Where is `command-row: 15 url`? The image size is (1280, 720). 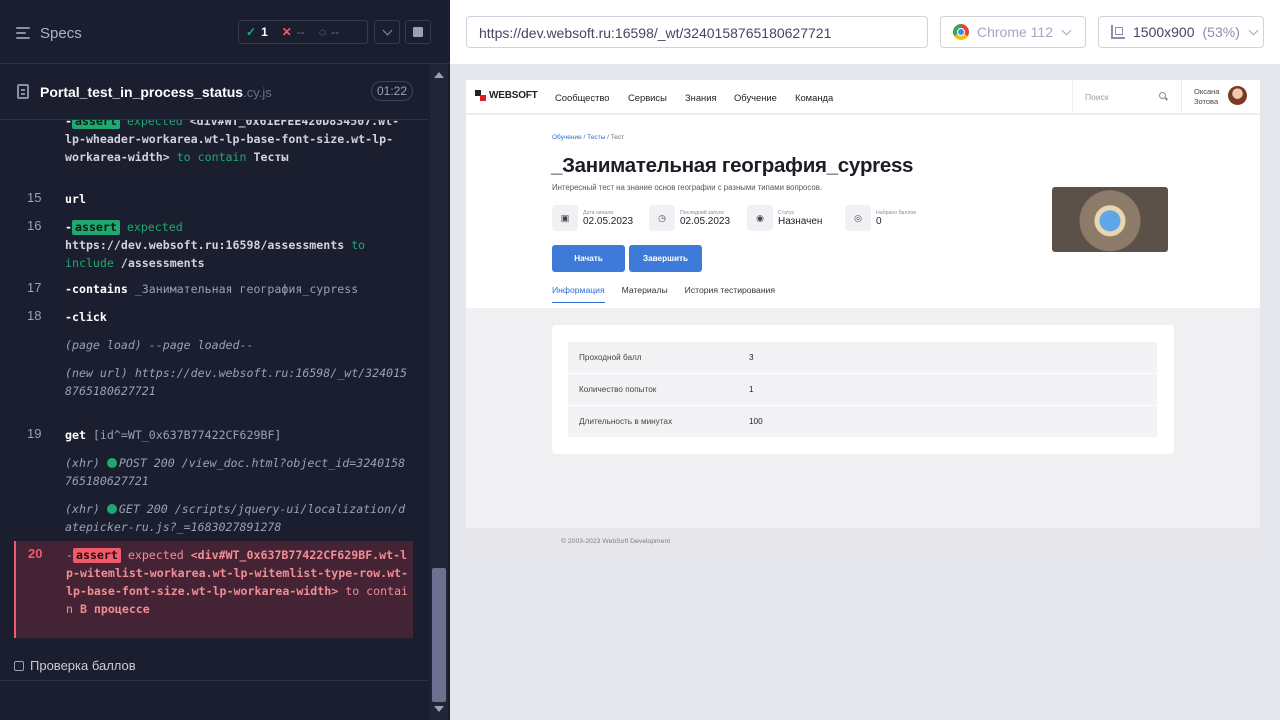 command-row: 15 url is located at coordinates (214, 202).